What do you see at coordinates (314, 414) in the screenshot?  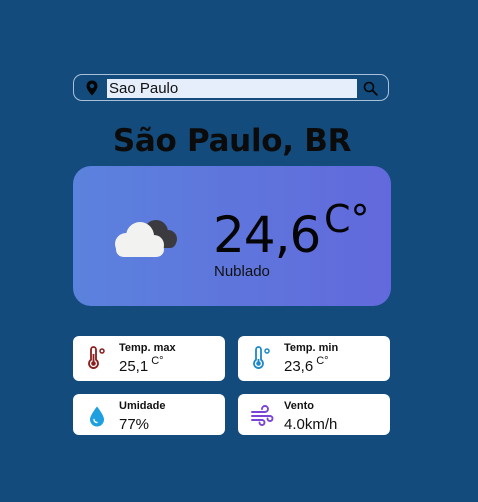 I see `wind-card: Vento 4.0km/h` at bounding box center [314, 414].